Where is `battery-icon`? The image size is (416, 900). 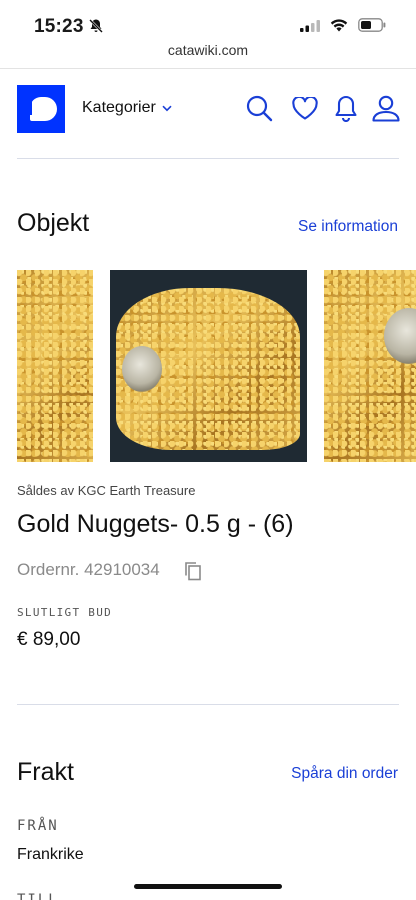 battery-icon is located at coordinates (372, 27).